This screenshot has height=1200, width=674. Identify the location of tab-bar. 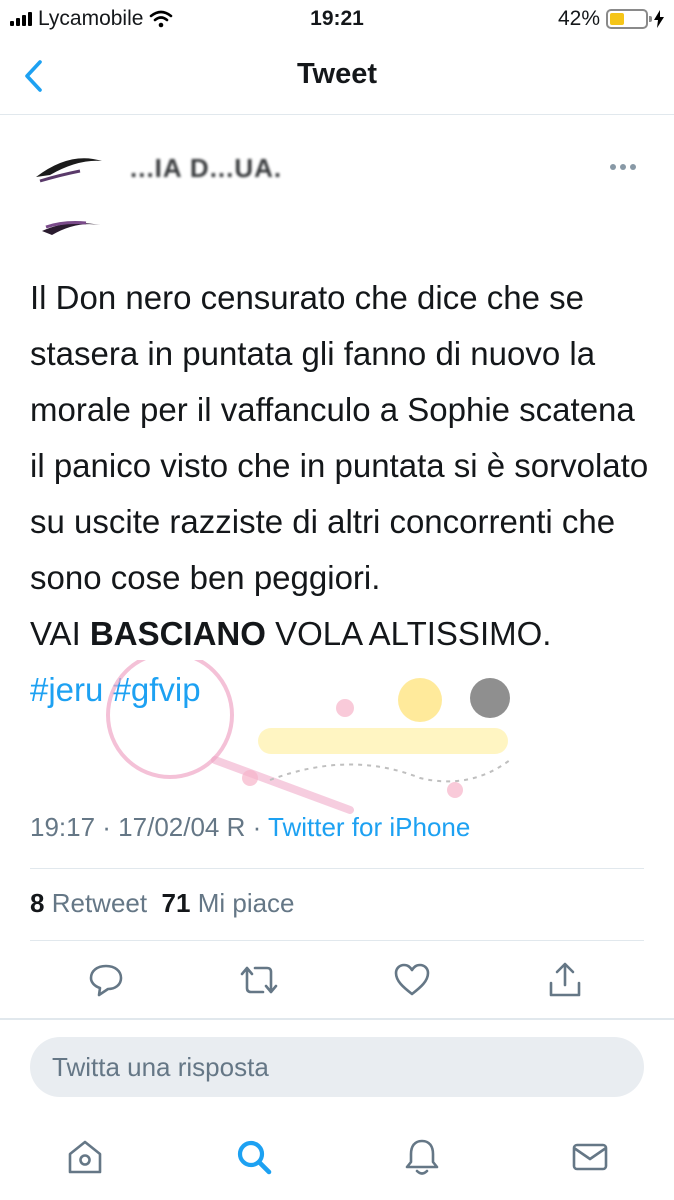
(337, 1159).